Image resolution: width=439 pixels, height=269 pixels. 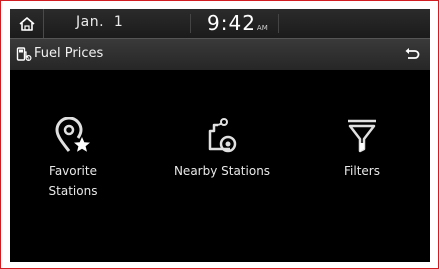 I want to click on back-arrow-icon, so click(x=412, y=53).